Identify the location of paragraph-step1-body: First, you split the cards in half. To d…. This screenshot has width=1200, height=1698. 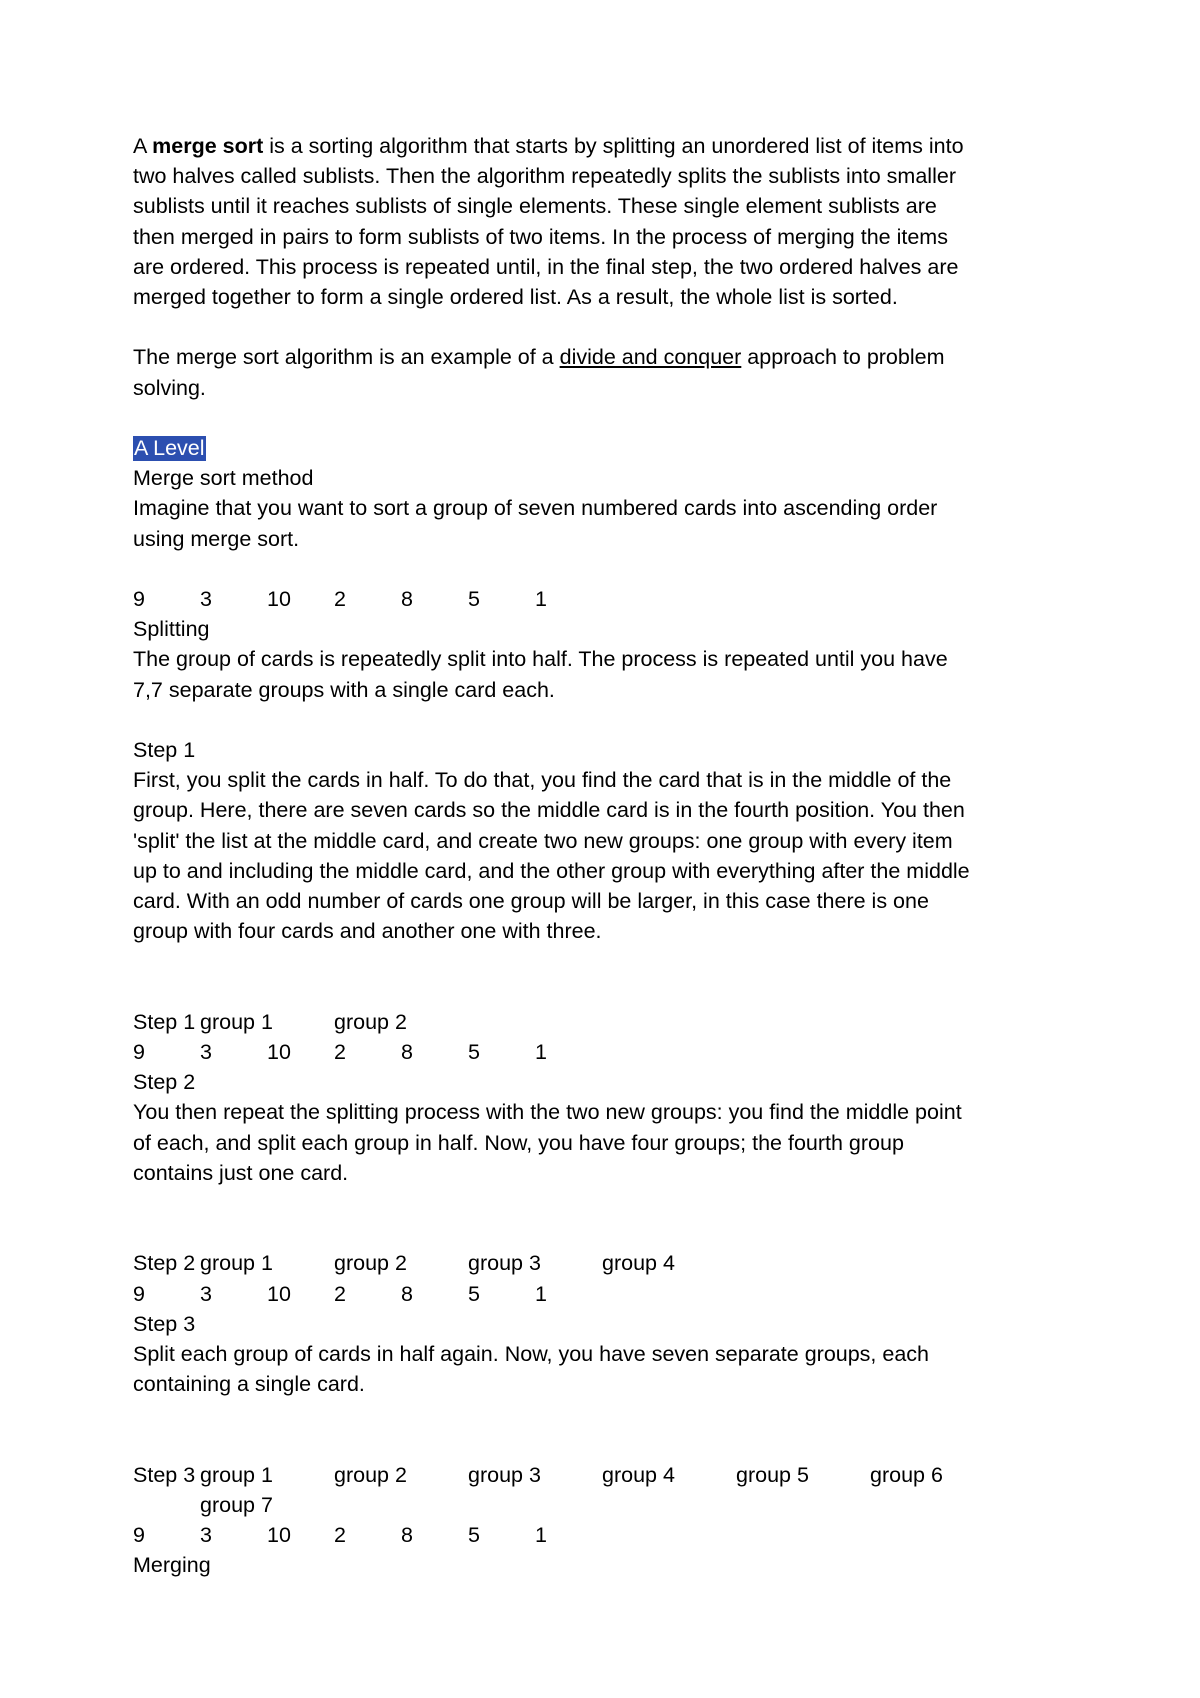
(551, 856).